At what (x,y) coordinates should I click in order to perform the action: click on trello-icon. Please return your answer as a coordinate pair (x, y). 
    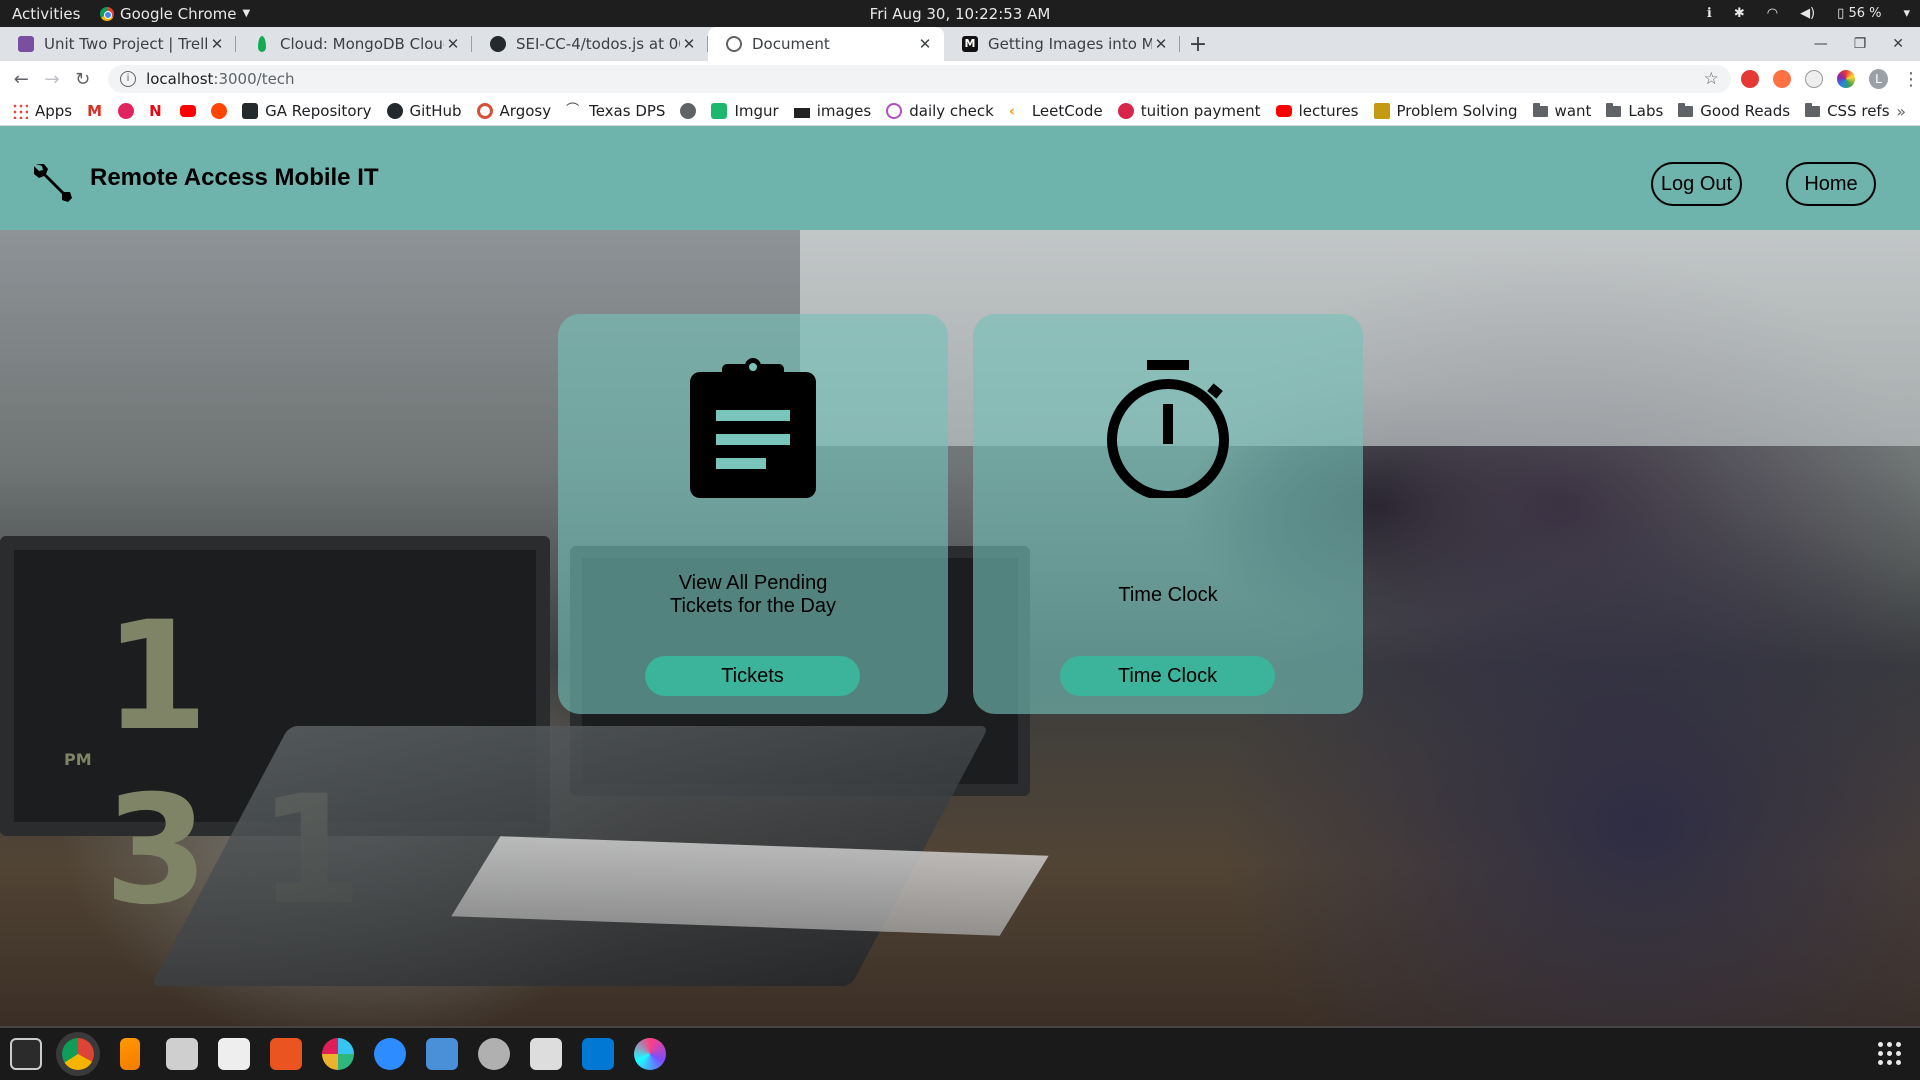
    Looking at the image, I should click on (26, 44).